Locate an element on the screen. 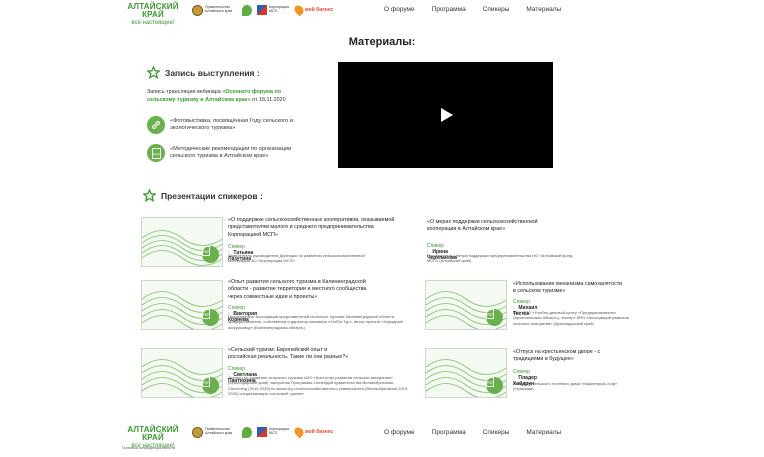  recording-title: Запись выступления : is located at coordinates (212, 73).